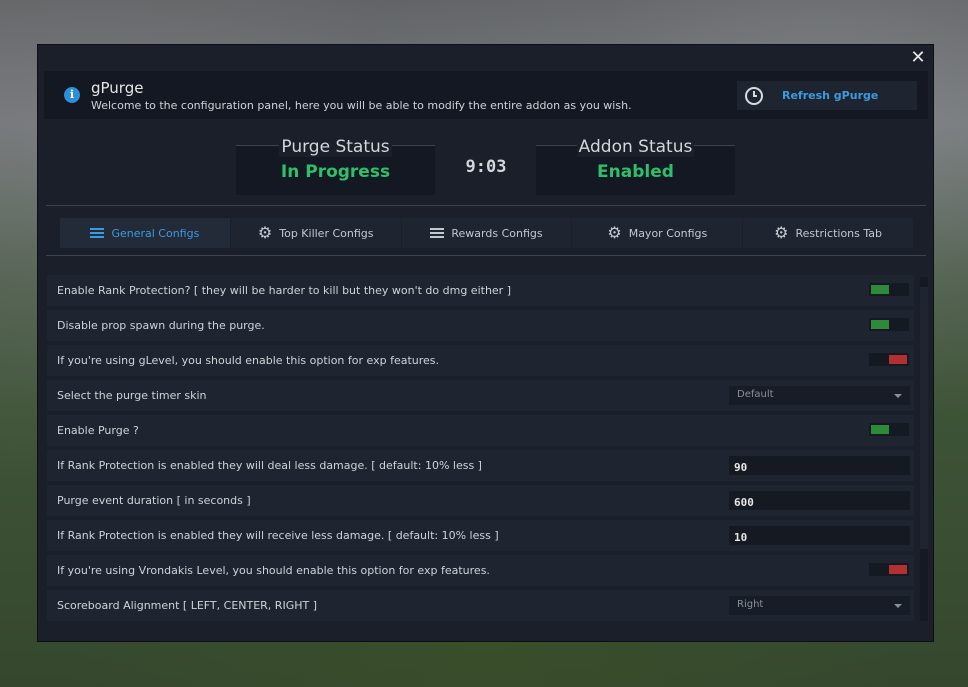 The width and height of the screenshot is (968, 687). What do you see at coordinates (668, 233) in the screenshot?
I see `tab-label: Mayor Configs` at bounding box center [668, 233].